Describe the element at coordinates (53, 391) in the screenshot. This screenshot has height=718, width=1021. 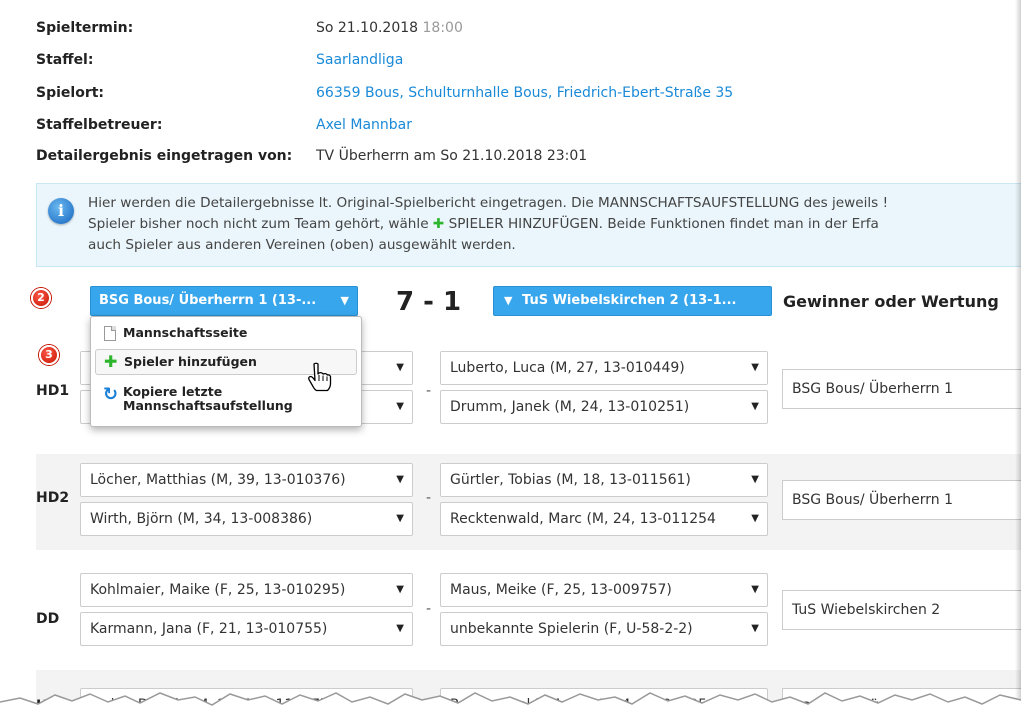
I see `discipline-label: HD1` at that location.